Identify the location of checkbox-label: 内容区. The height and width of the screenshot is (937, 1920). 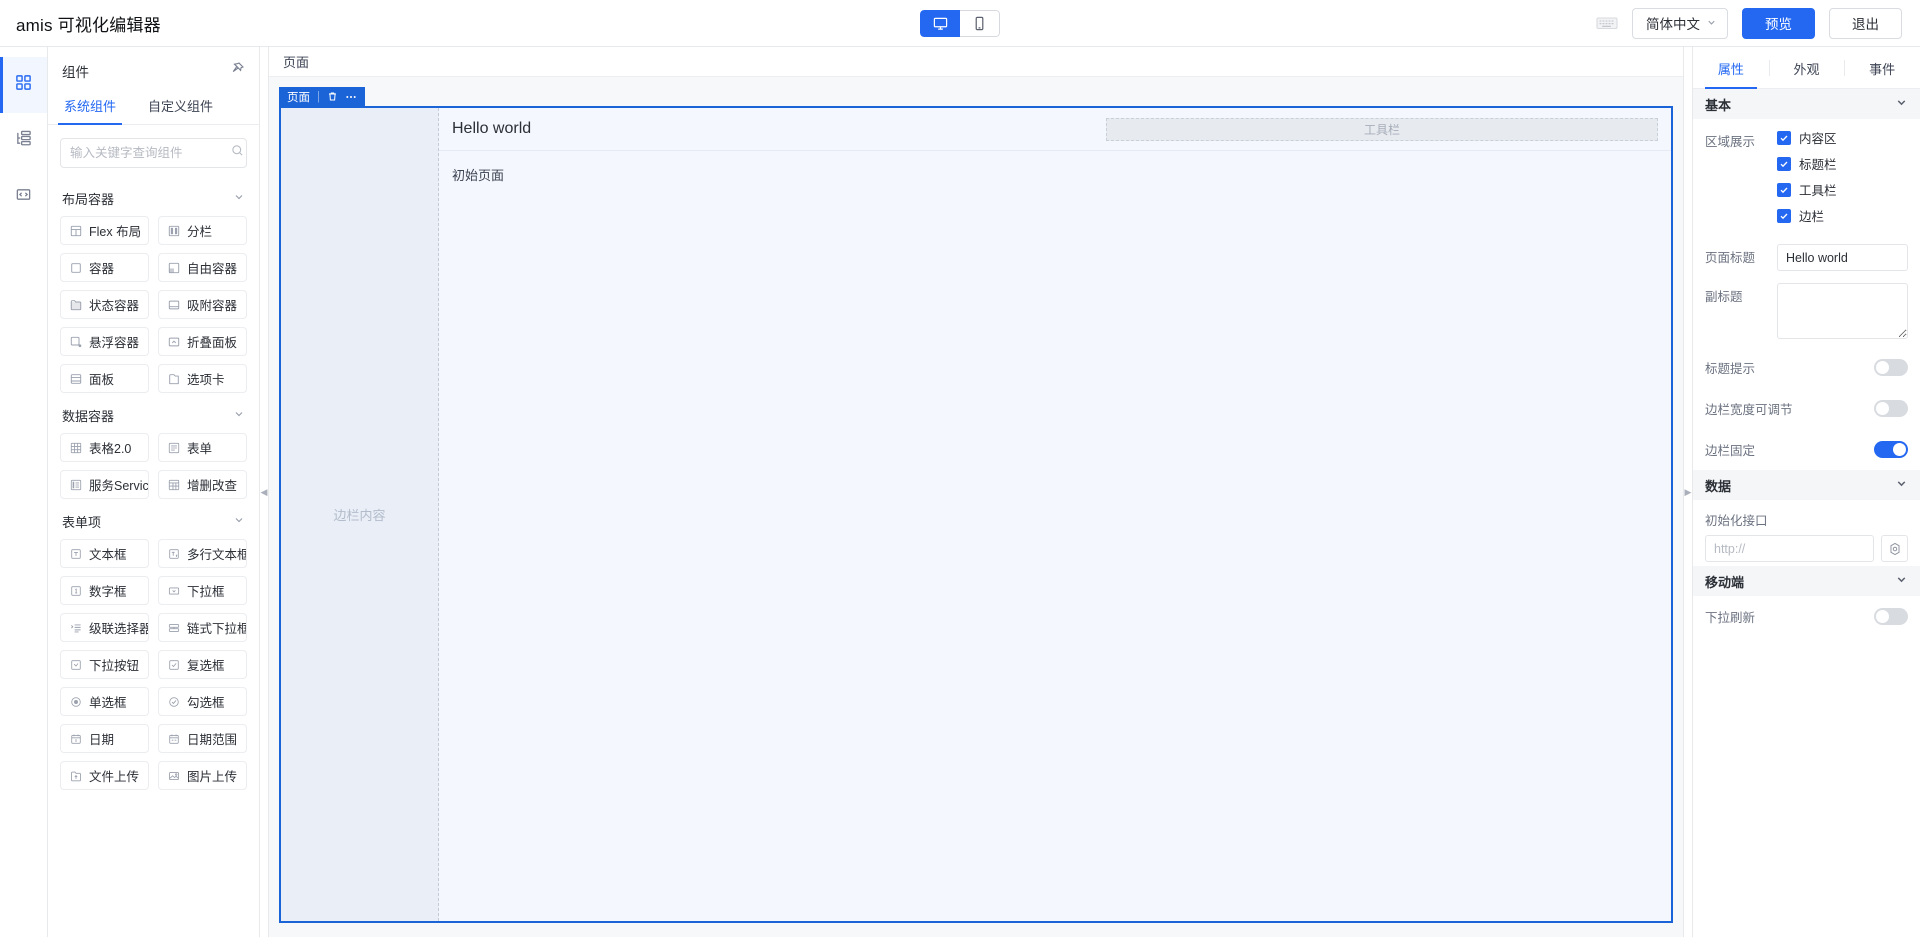
(1818, 139).